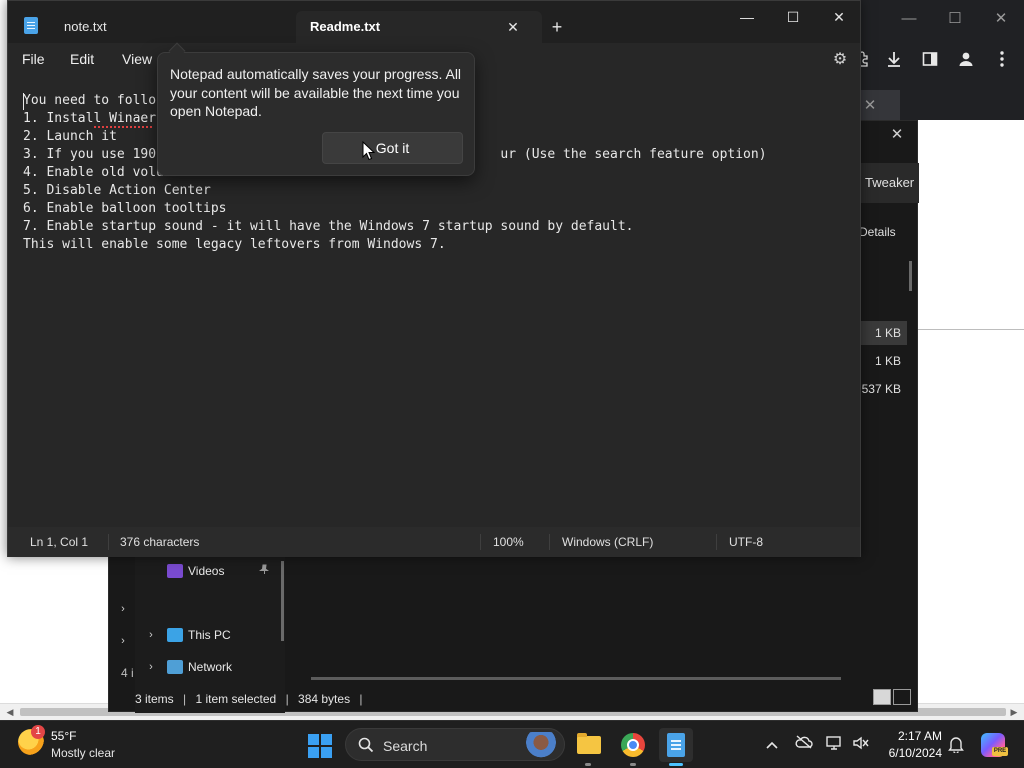  Describe the element at coordinates (1014, 712) in the screenshot. I see `scroll-right-arrow-icon: ▶` at that location.